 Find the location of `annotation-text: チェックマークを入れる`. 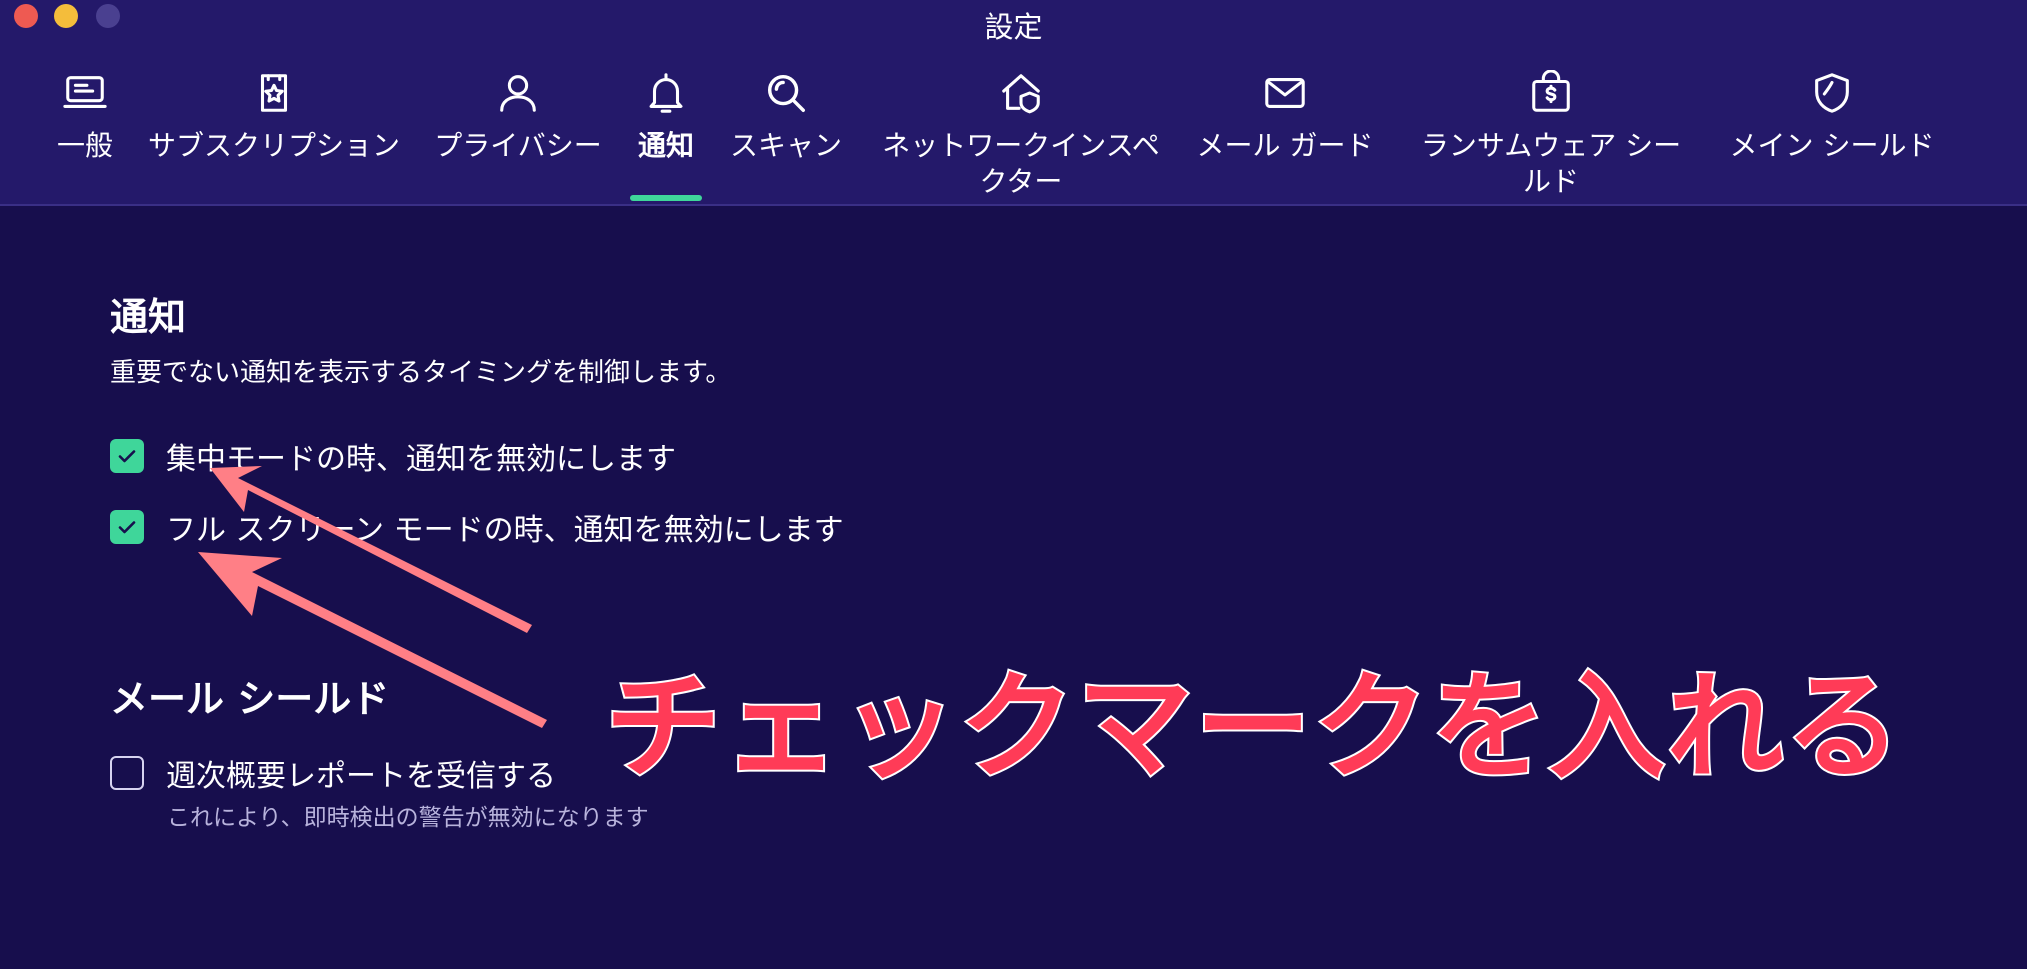

annotation-text: チェックマークを入れる is located at coordinates (1253, 727).